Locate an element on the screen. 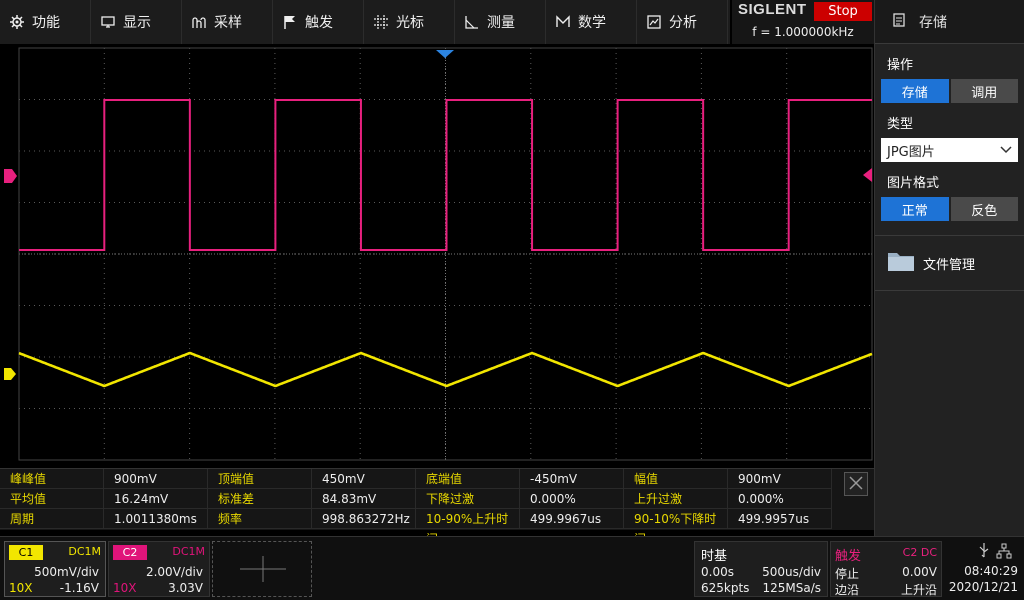  type-value: JPG图片 is located at coordinates (911, 152).